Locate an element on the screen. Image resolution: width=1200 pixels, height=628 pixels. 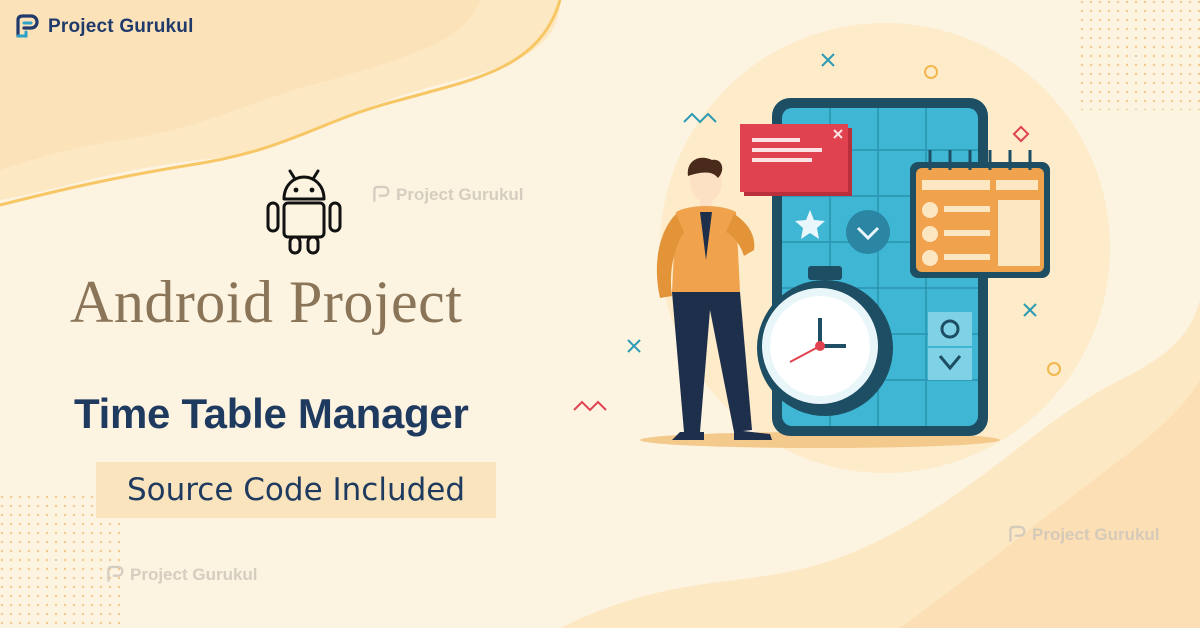
person-figure is located at coordinates (714, 298).